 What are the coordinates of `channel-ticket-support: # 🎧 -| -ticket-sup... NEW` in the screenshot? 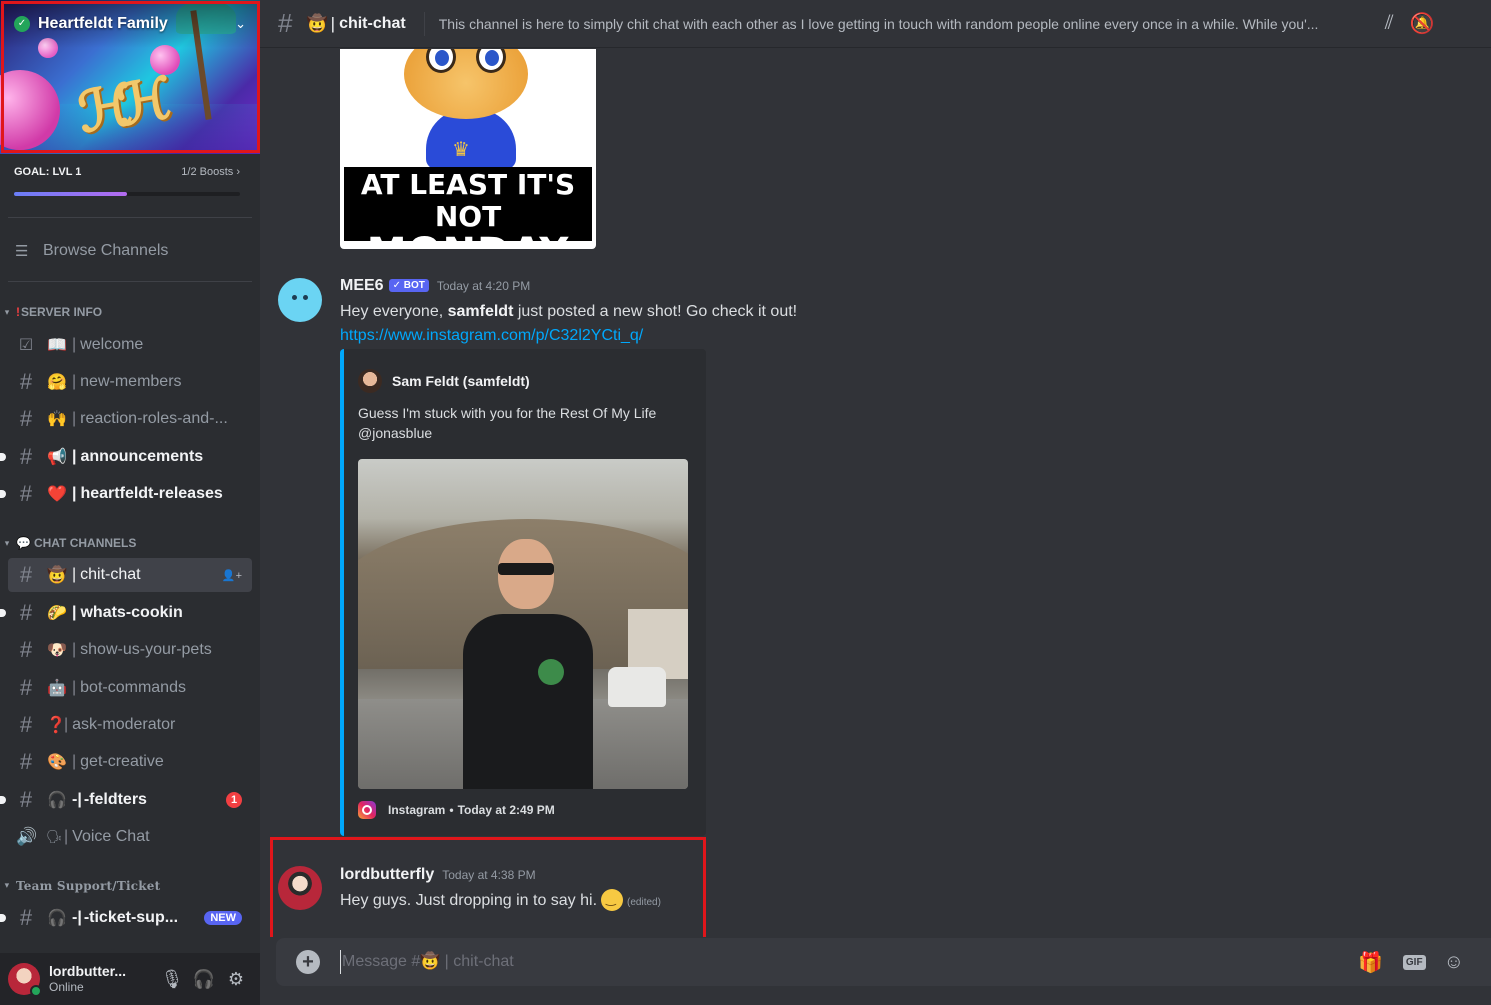 It's located at (126, 918).